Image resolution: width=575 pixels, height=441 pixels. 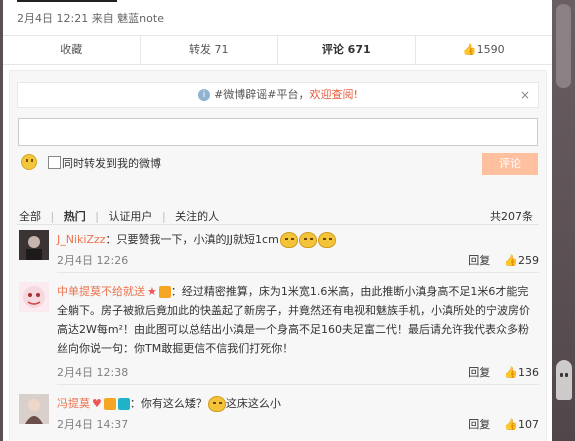 What do you see at coordinates (152, 291) in the screenshot?
I see `star-badge-icon: ★` at bounding box center [152, 291].